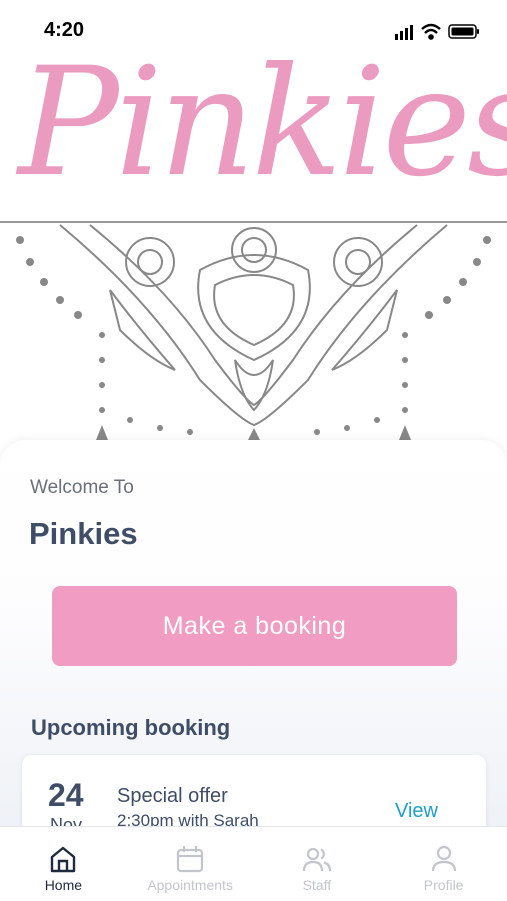  What do you see at coordinates (131, 727) in the screenshot?
I see `upcoming-booking-heading: Upcoming booking` at bounding box center [131, 727].